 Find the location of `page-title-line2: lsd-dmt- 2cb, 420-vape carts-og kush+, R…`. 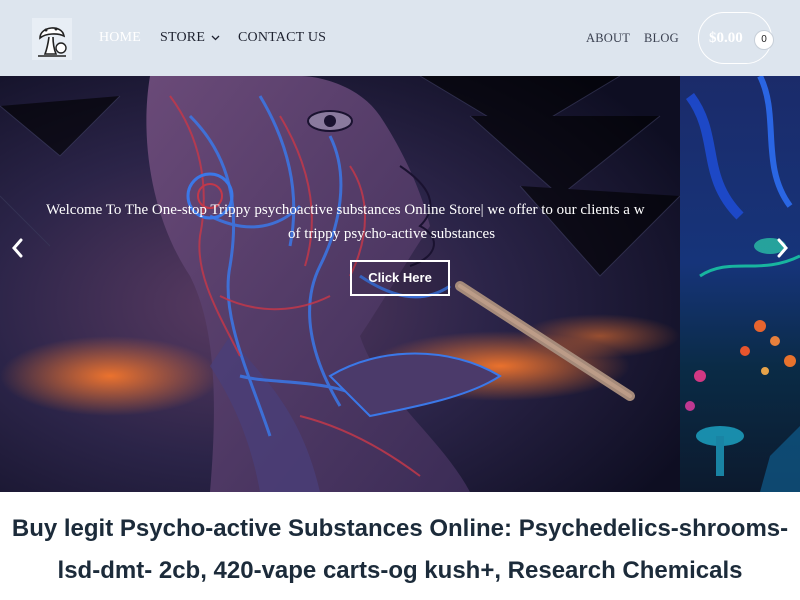

page-title-line2: lsd-dmt- 2cb, 420-vape carts-og kush+, R… is located at coordinates (400, 570).